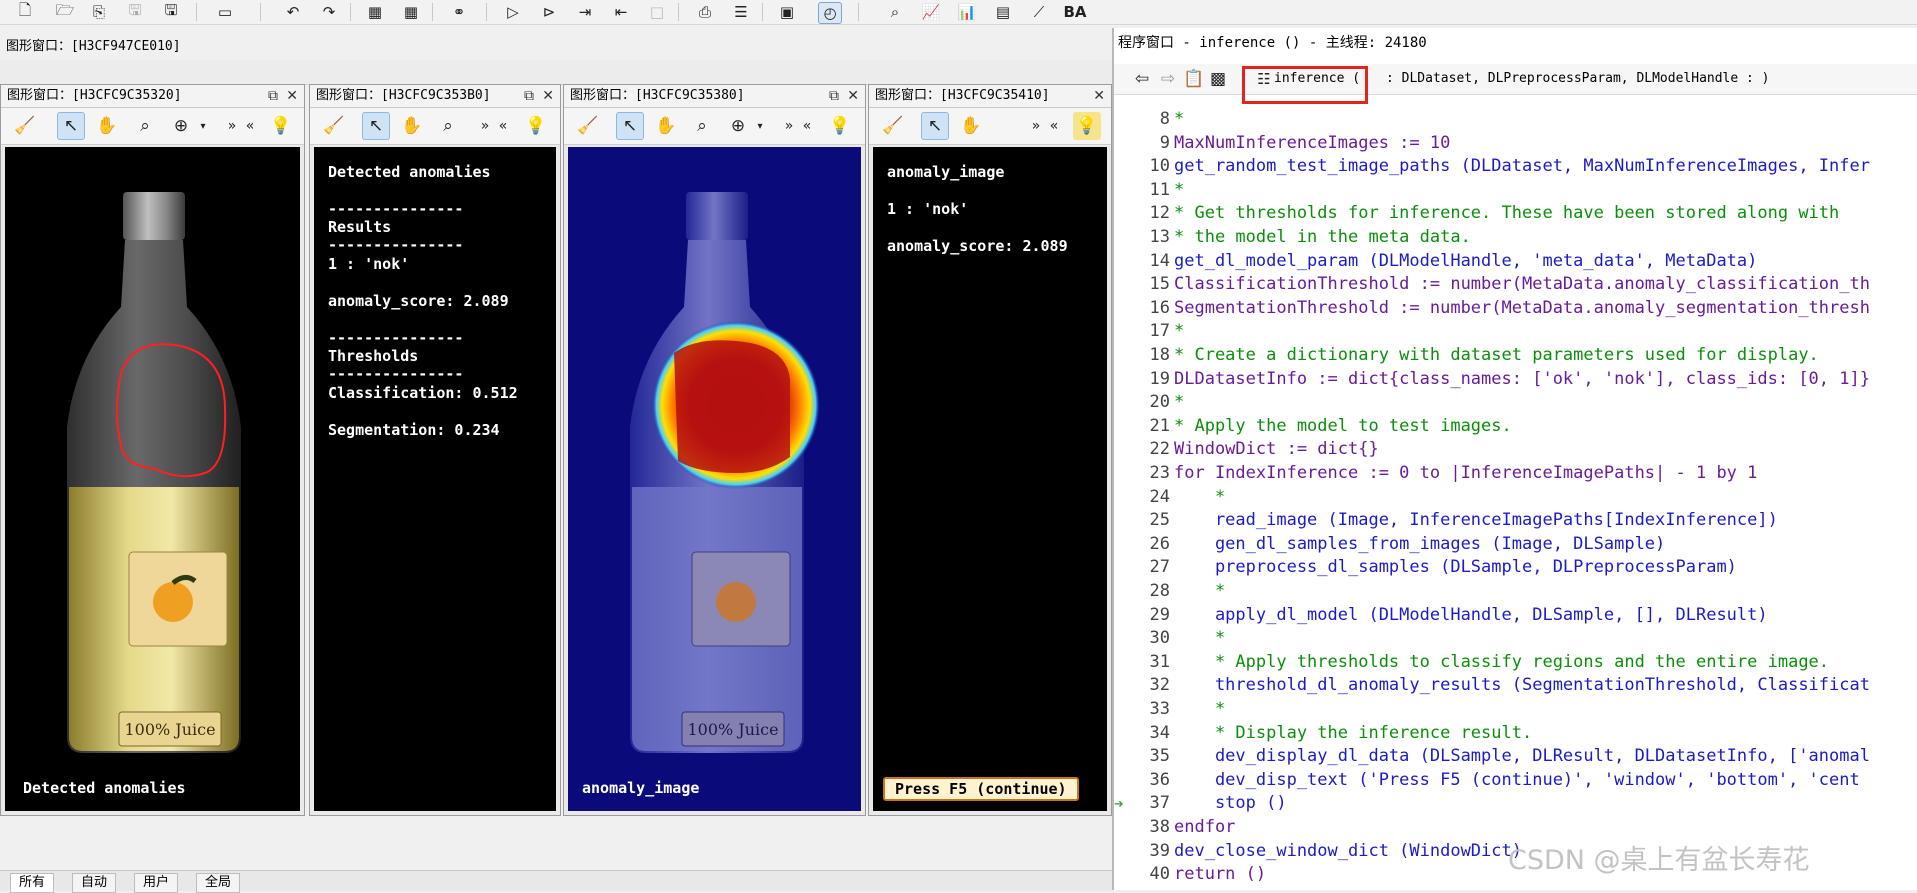 The width and height of the screenshot is (1917, 893). Describe the element at coordinates (1515, 803) in the screenshot. I see `code-line: 37 stop () ➔` at that location.